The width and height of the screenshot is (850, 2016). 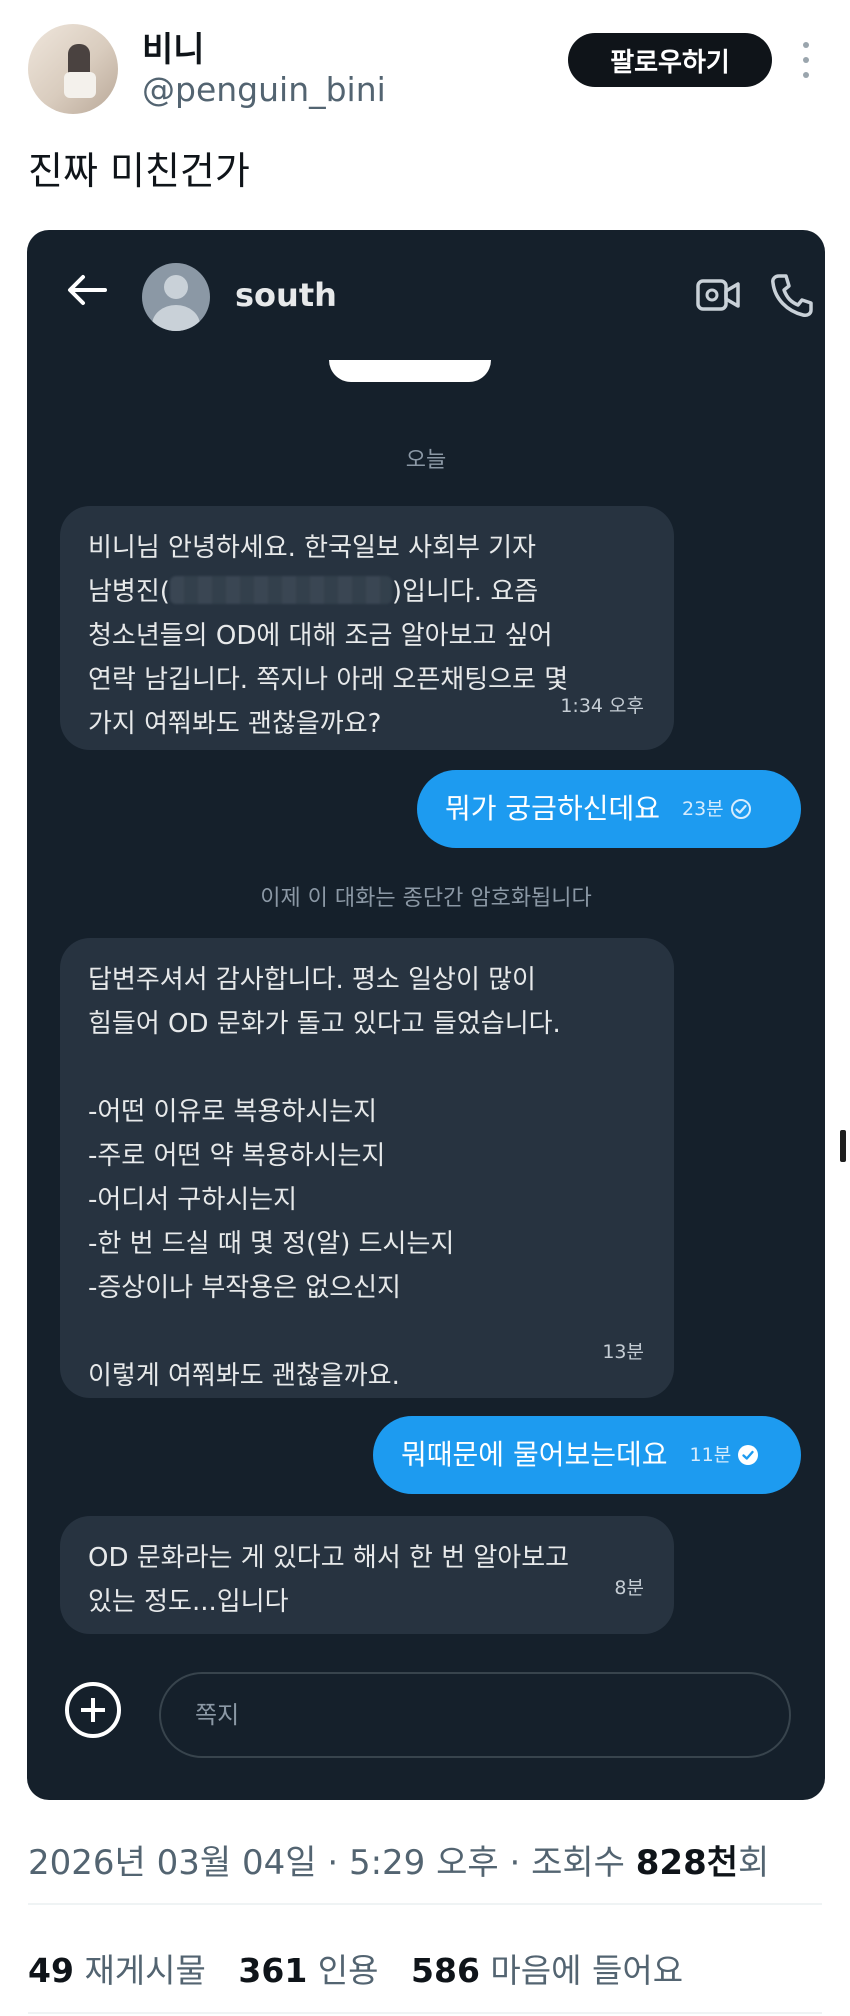 I want to click on views-suffix: 회, so click(x=754, y=1863).